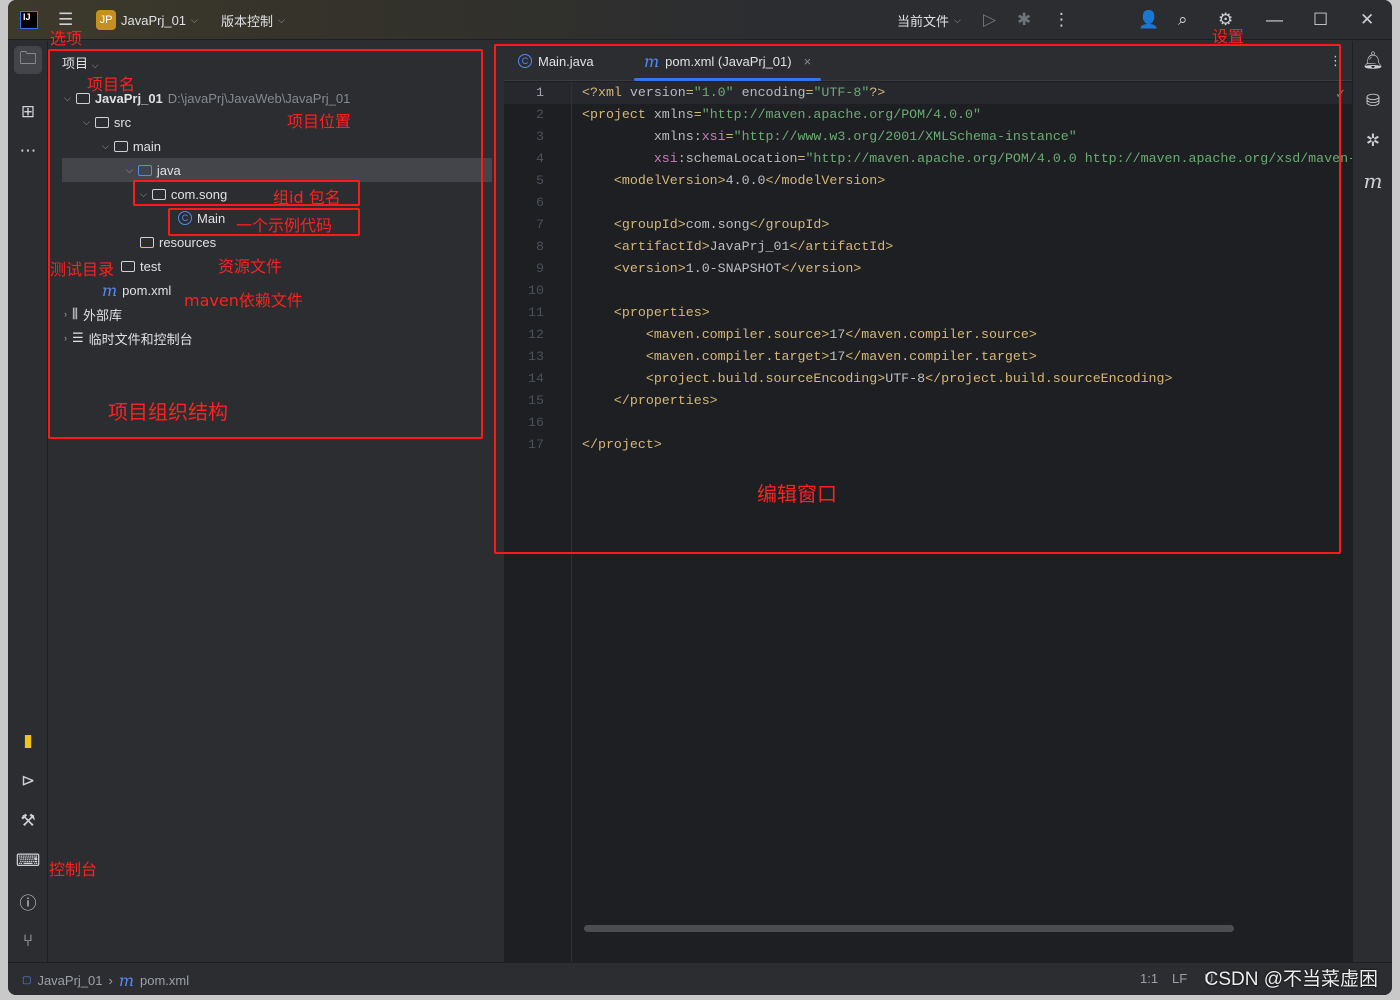  What do you see at coordinates (28, 781) in the screenshot?
I see `services-icon: ⊳` at bounding box center [28, 781].